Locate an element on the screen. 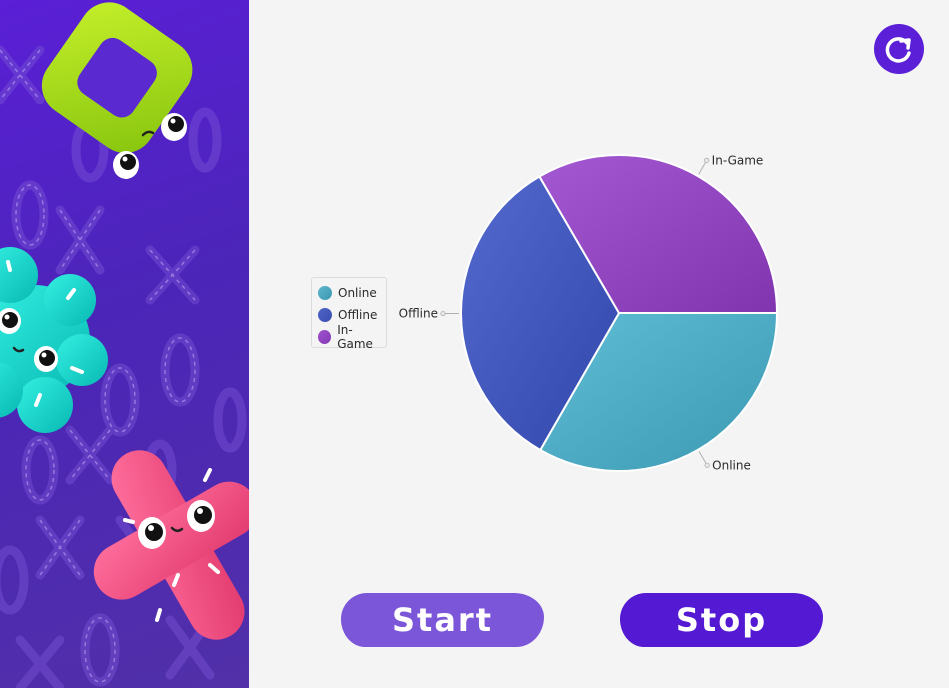  legend-label: In-Game is located at coordinates (355, 337).